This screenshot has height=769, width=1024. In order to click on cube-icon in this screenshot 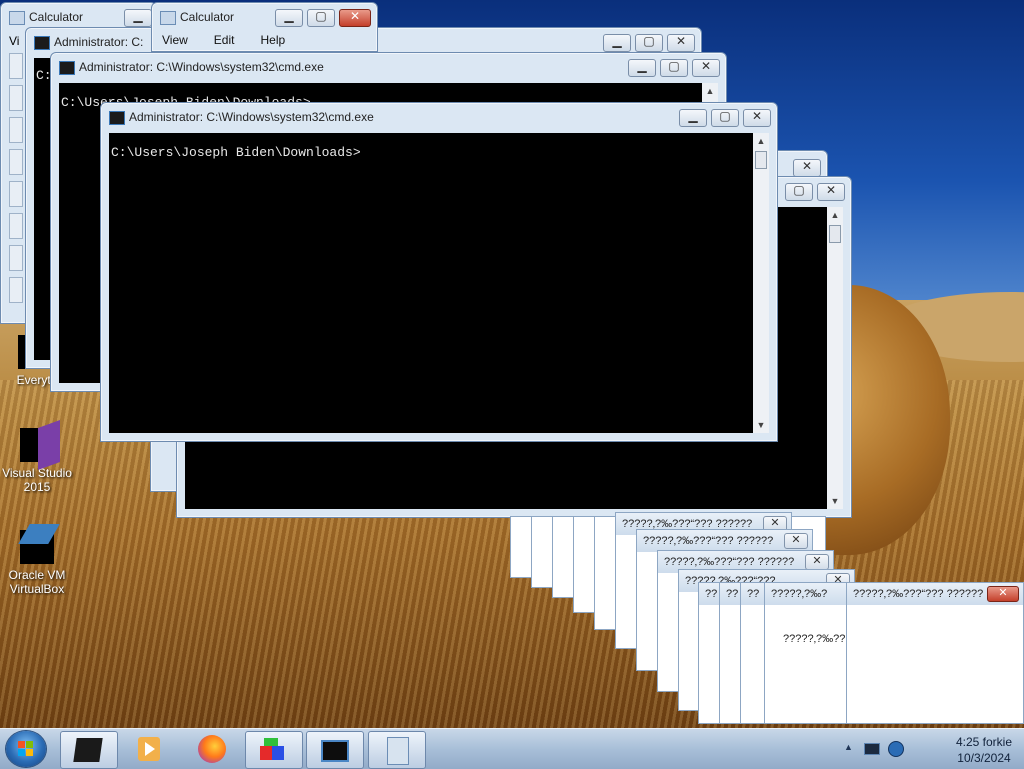, I will do `click(273, 750)`.